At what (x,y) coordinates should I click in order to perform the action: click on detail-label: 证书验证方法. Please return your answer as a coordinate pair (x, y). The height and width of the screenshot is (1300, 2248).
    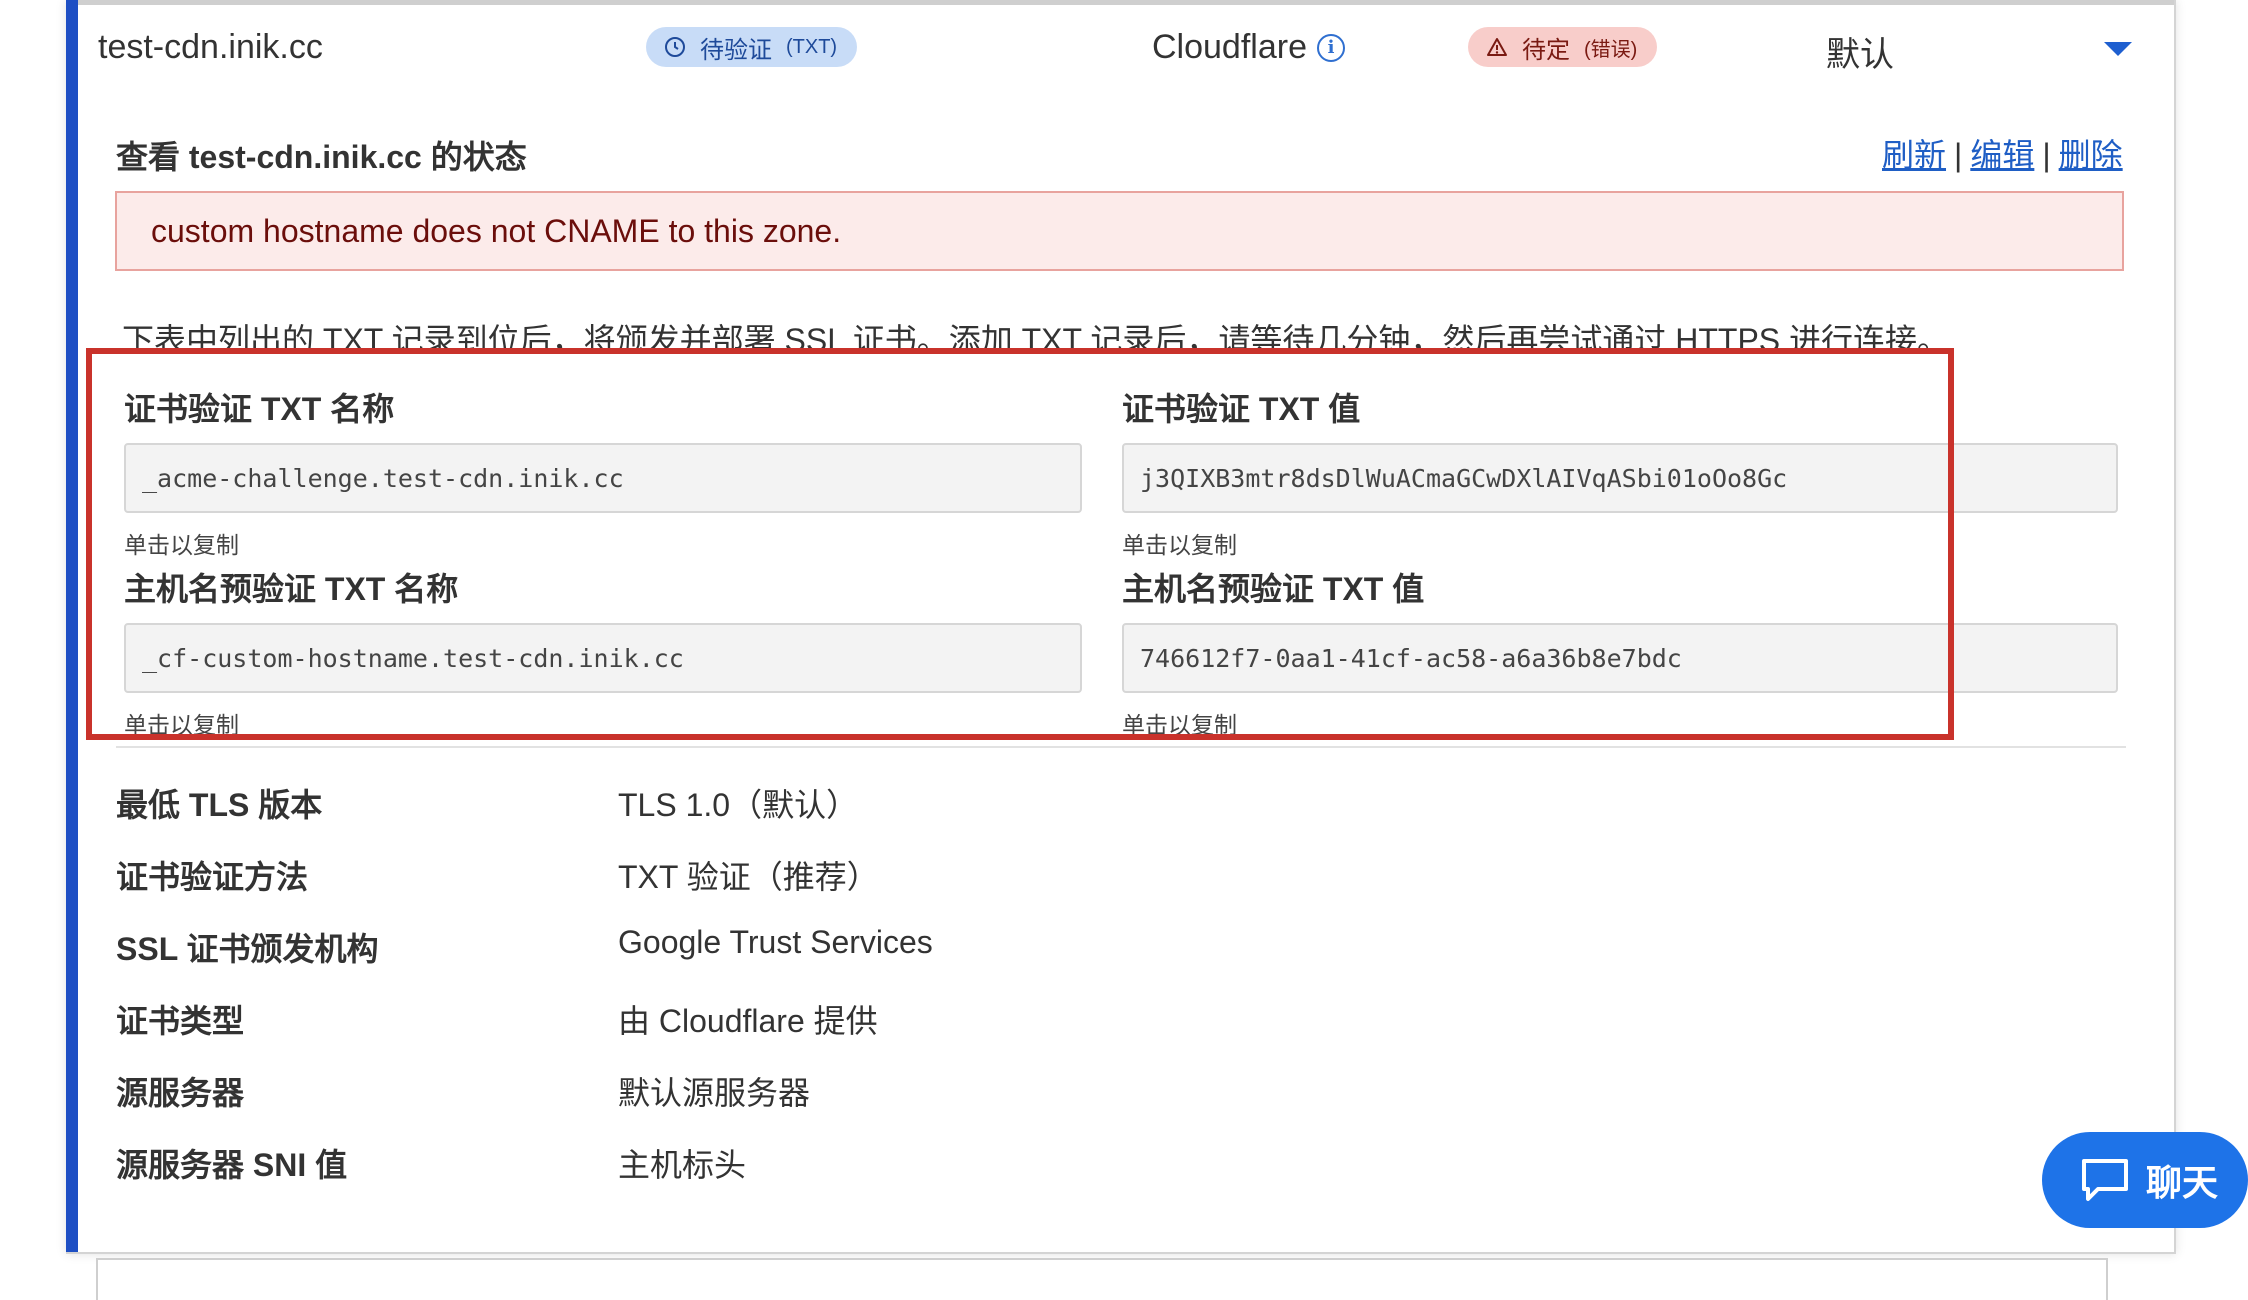
    Looking at the image, I should click on (212, 877).